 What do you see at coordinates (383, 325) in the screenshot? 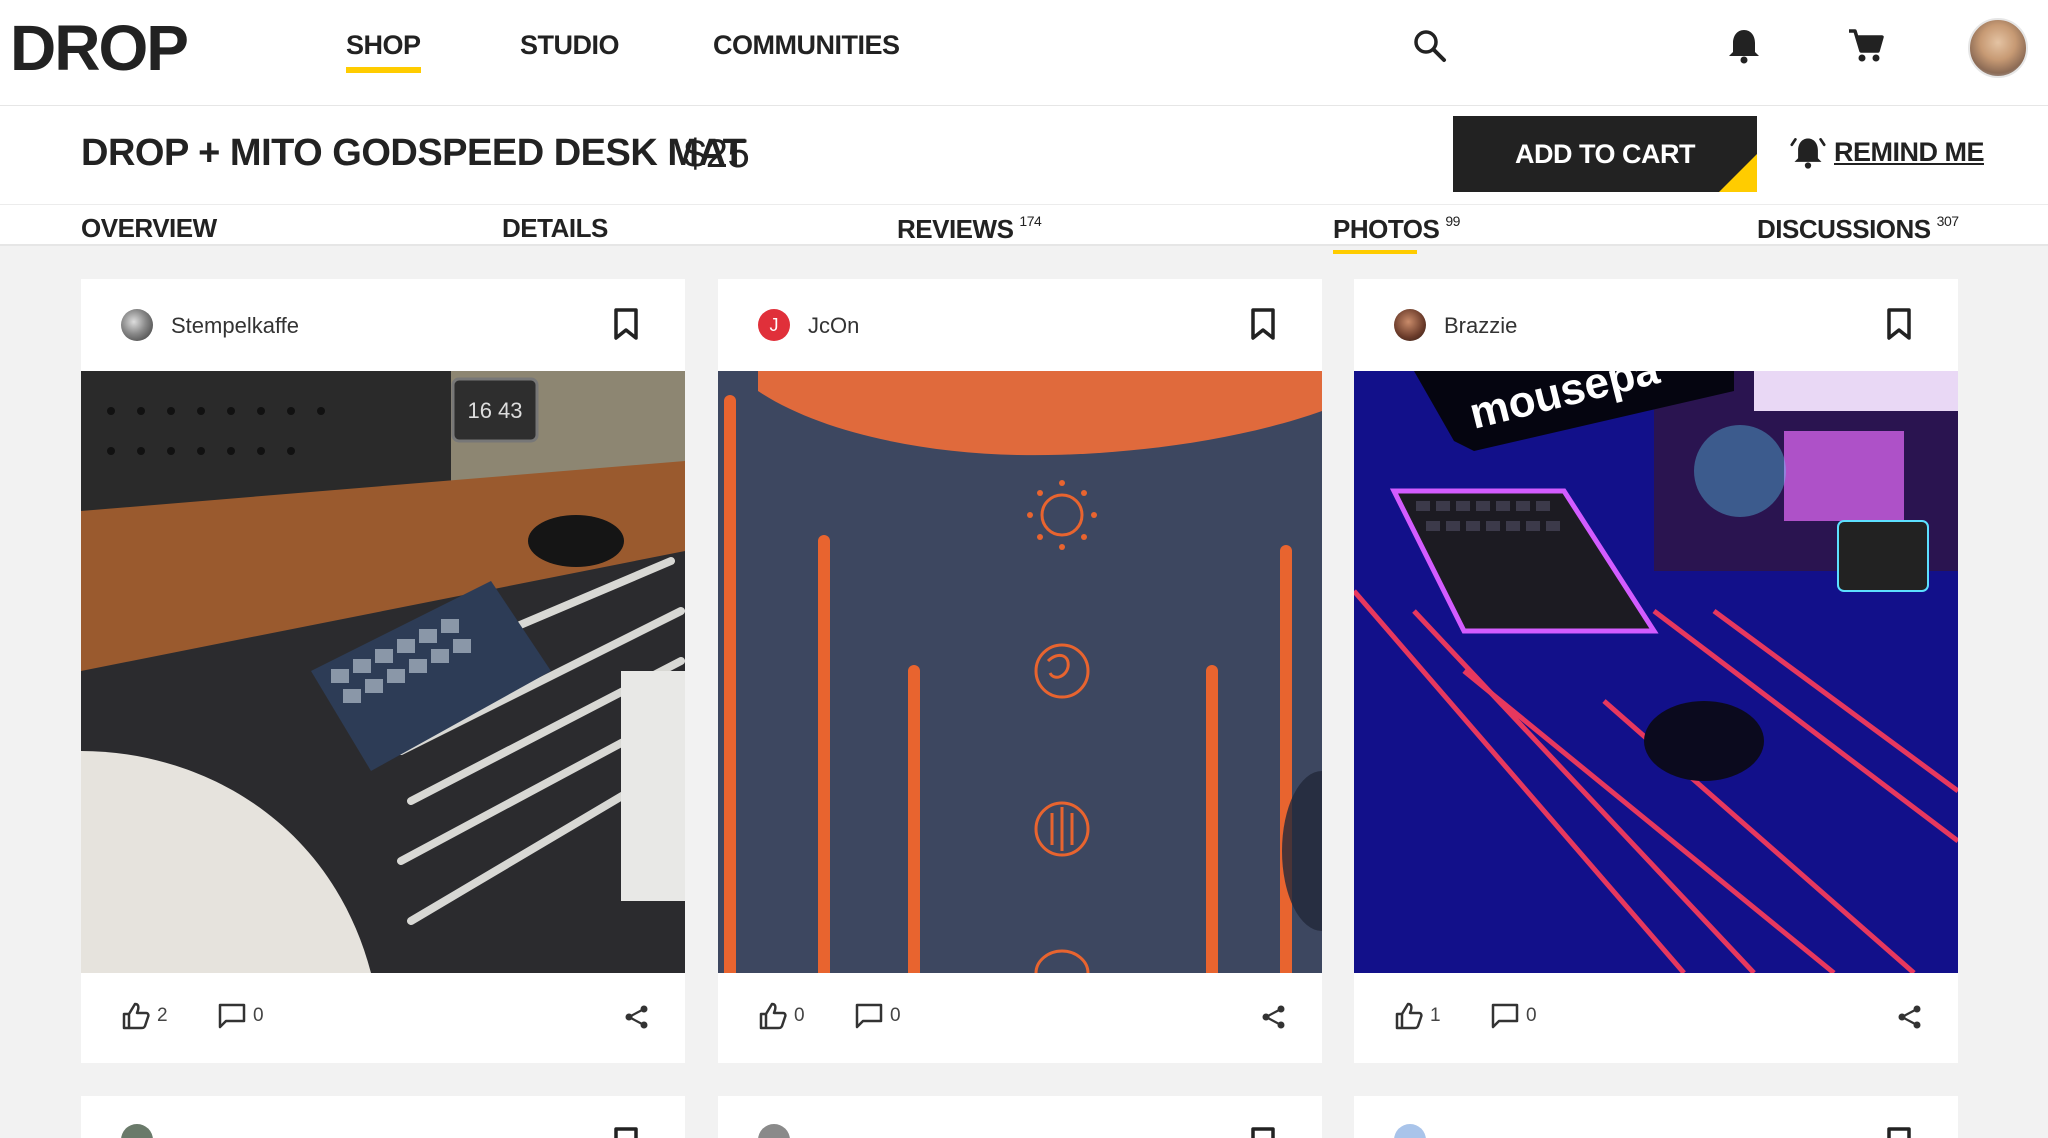
I see `card-header: Stempelkaffe` at bounding box center [383, 325].